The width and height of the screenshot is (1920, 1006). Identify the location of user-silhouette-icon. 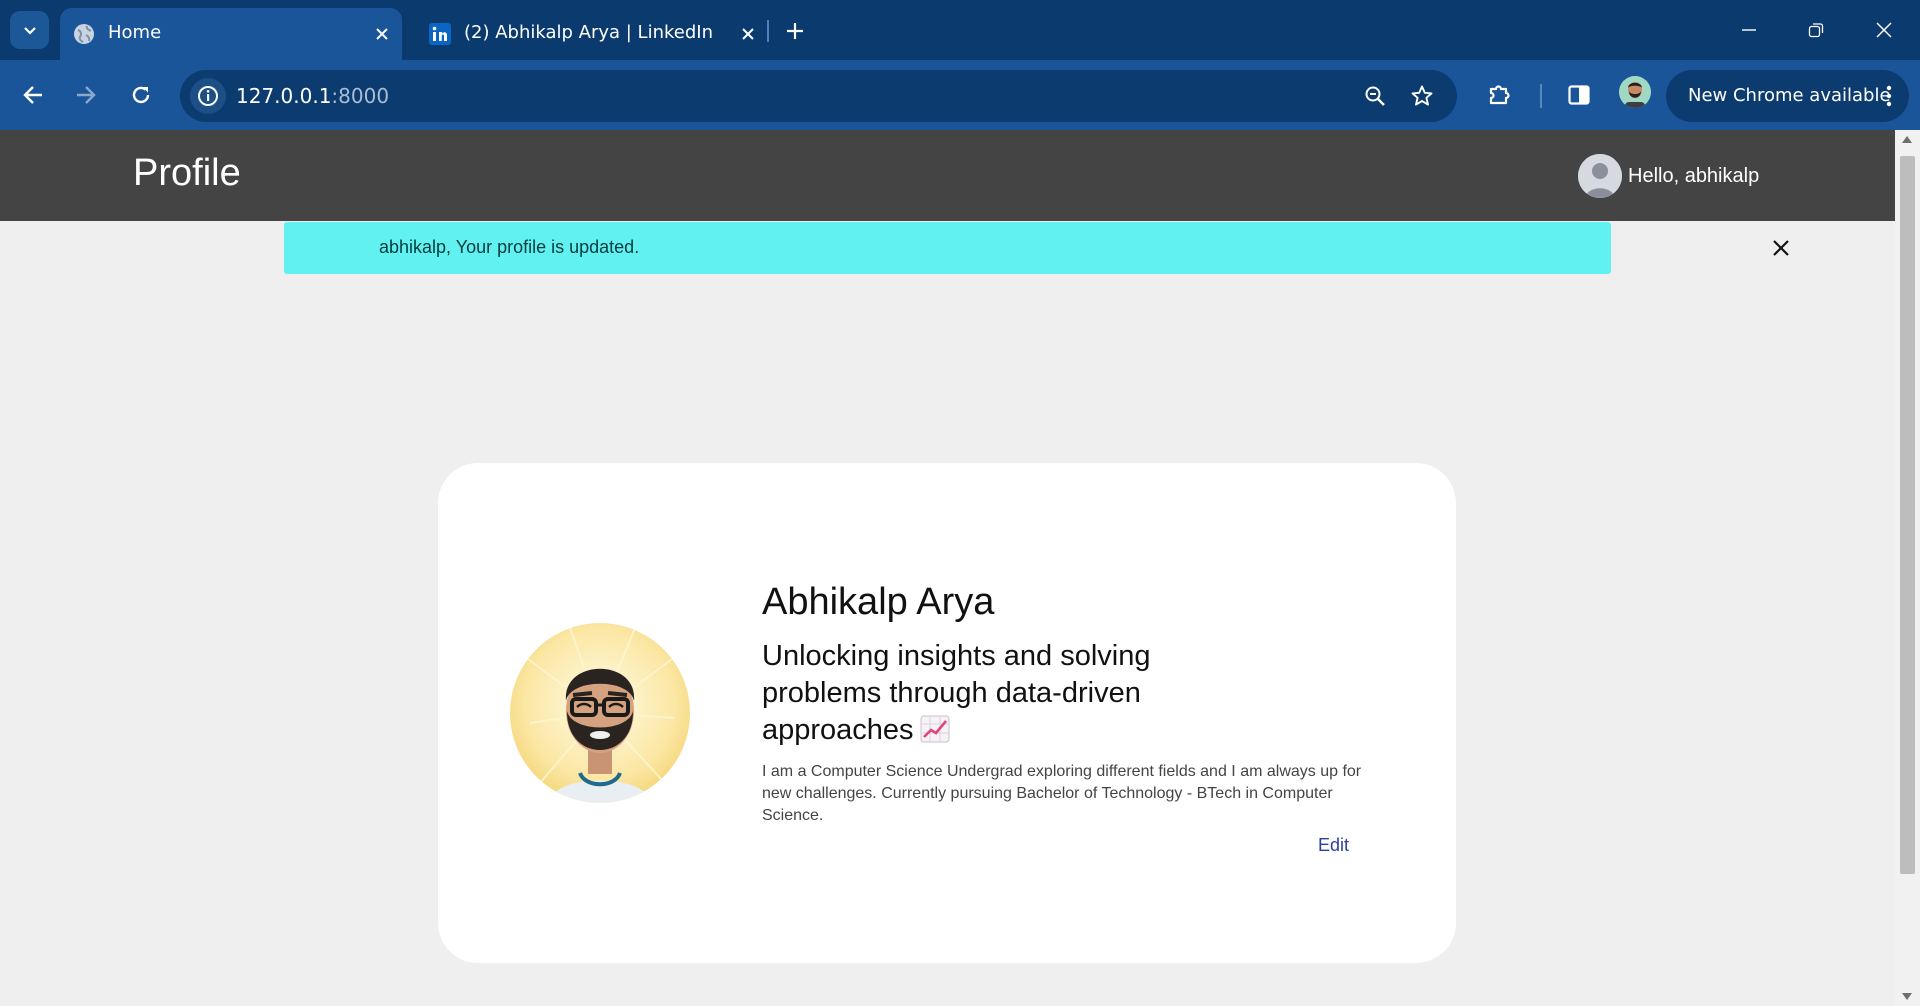
(1600, 176).